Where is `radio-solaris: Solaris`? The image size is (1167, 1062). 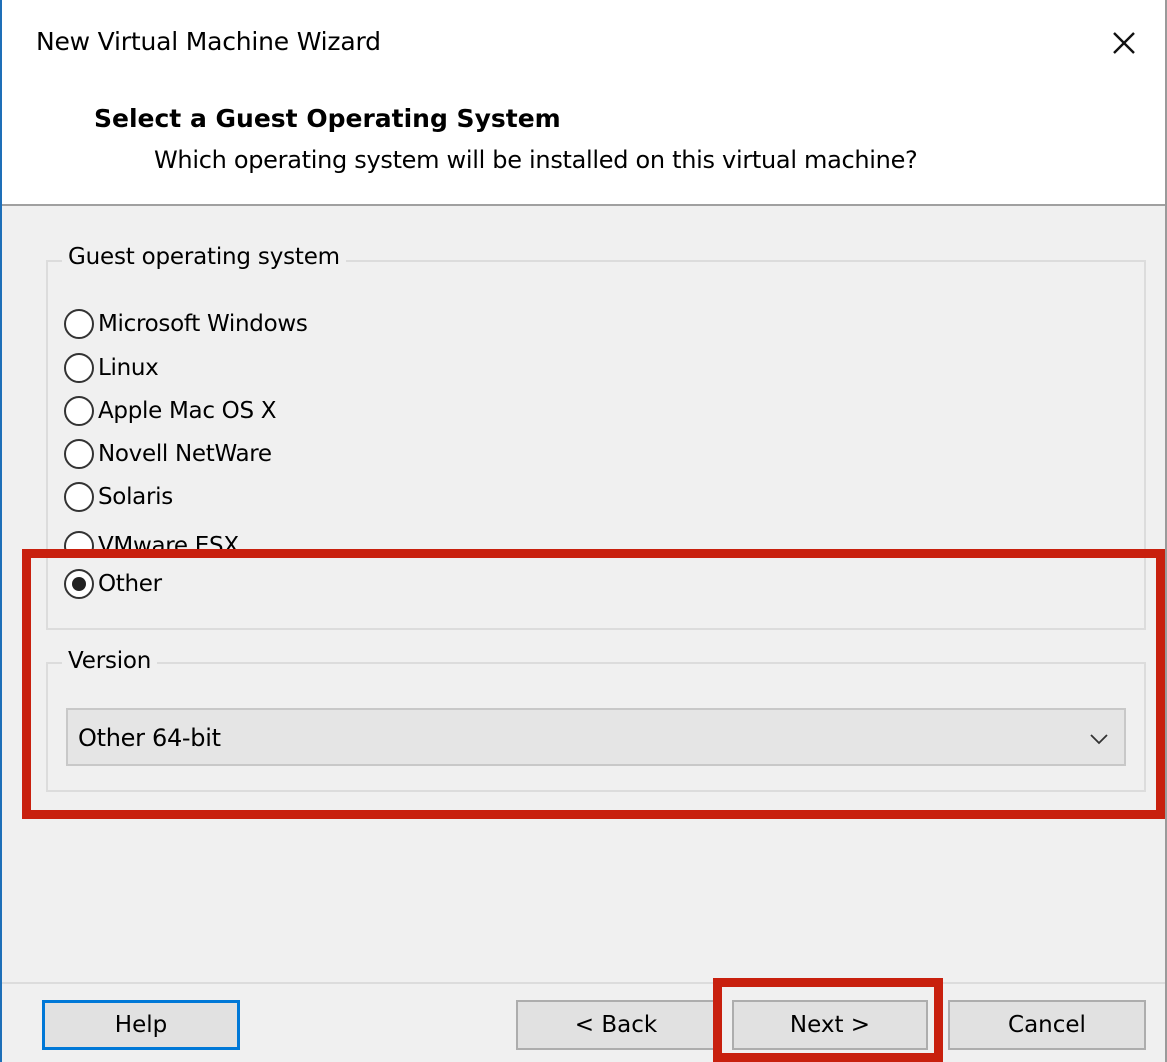 radio-solaris: Solaris is located at coordinates (118, 497).